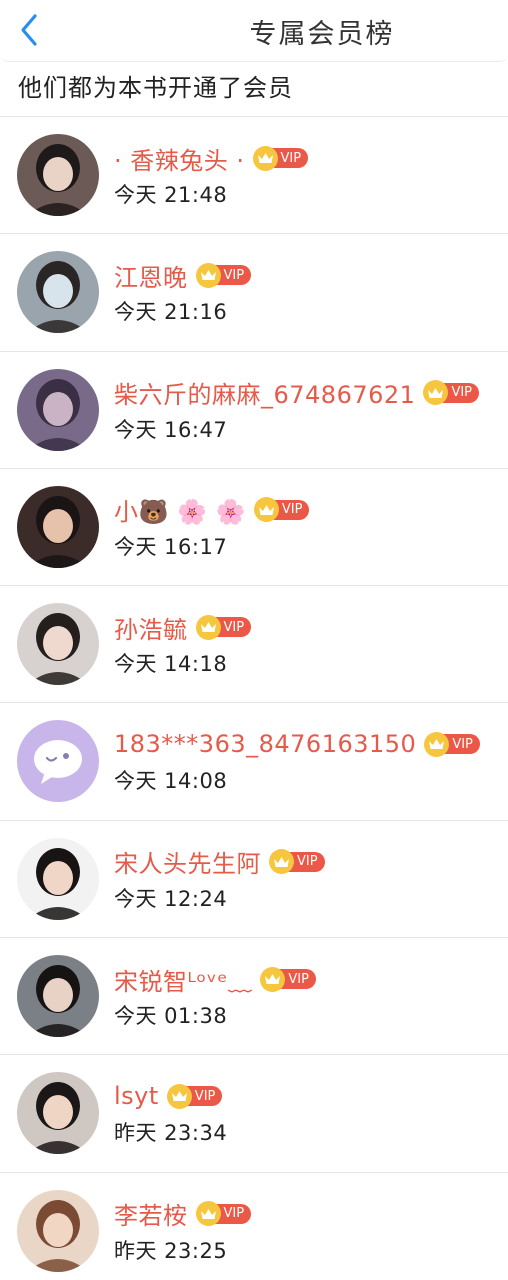 The image size is (508, 1280). What do you see at coordinates (183, 979) in the screenshot?
I see `member-name: 宋锐智ᴸᵒᵛᵉ﹏` at bounding box center [183, 979].